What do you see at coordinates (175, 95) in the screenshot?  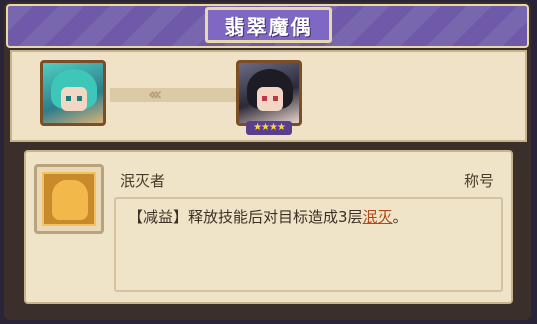 I see `evolution-arrow-track` at bounding box center [175, 95].